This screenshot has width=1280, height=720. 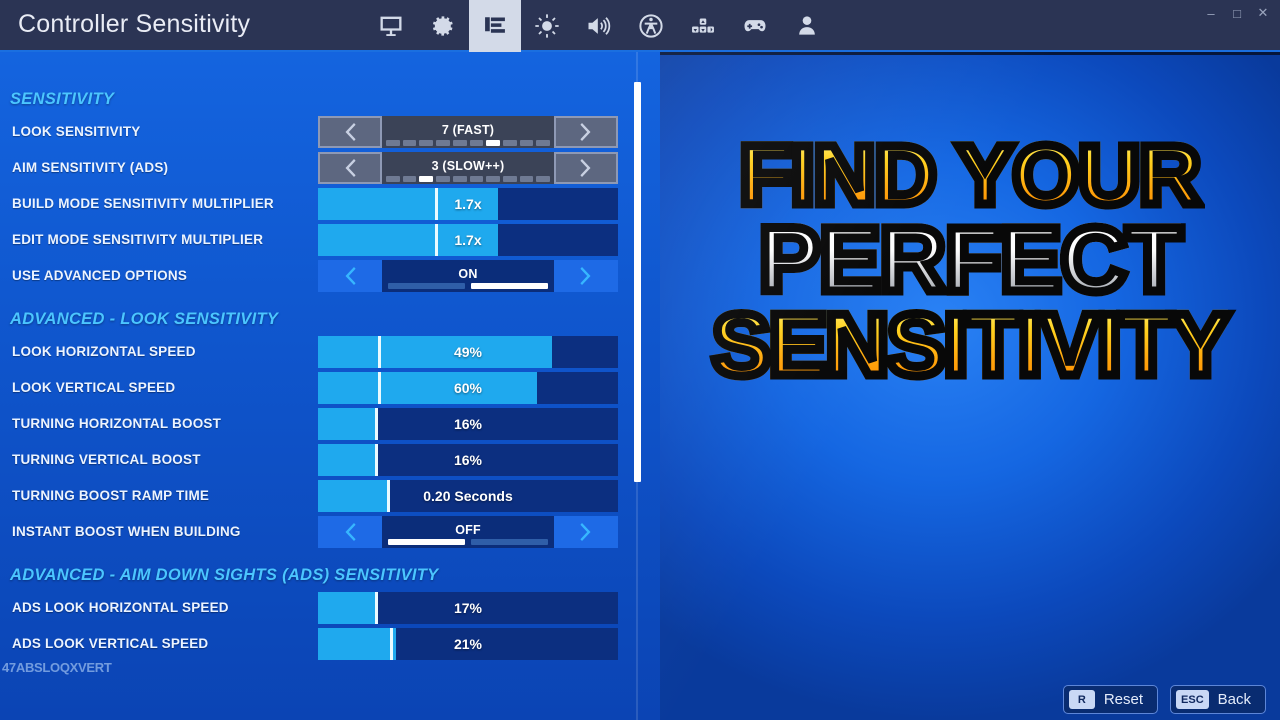 I want to click on settings-row-control: OFF, so click(x=468, y=532).